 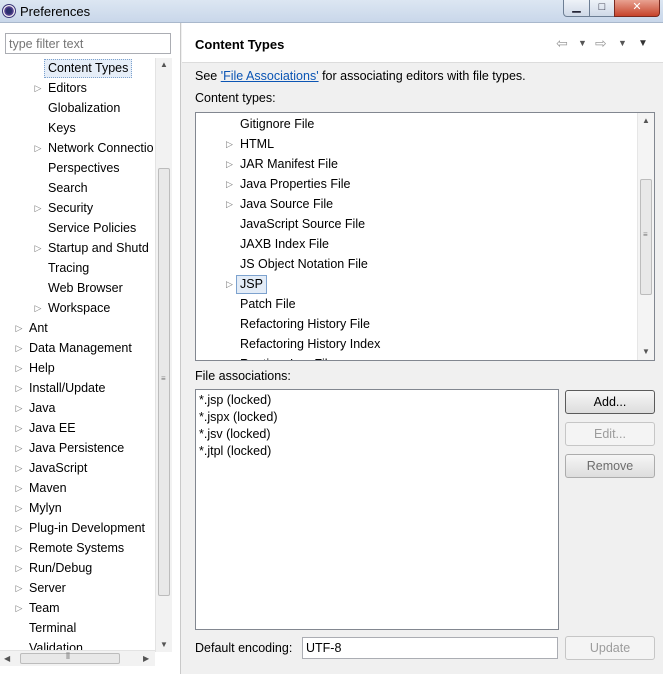 I want to click on default-encoding-input, so click(x=430, y=648).